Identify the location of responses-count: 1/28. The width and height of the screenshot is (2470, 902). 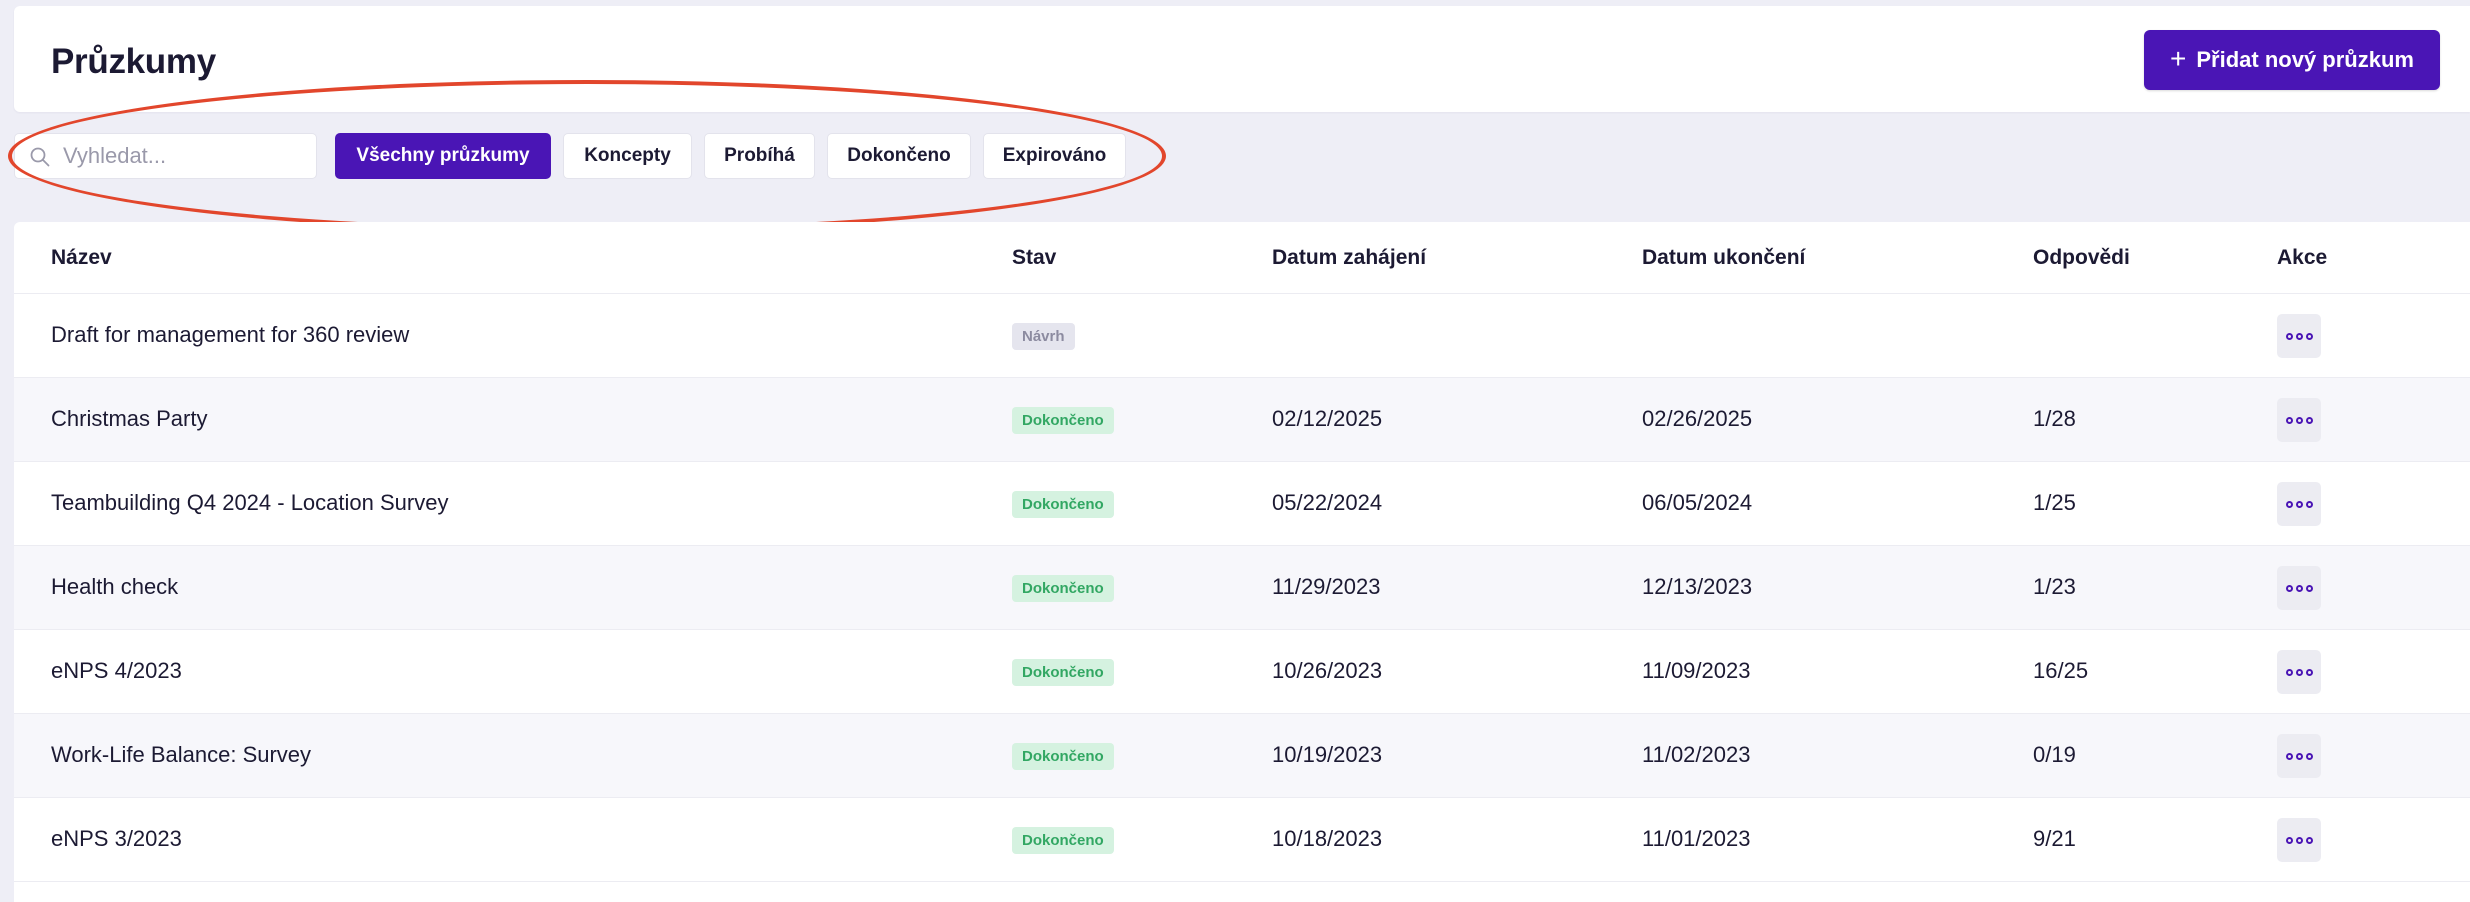
(2054, 418).